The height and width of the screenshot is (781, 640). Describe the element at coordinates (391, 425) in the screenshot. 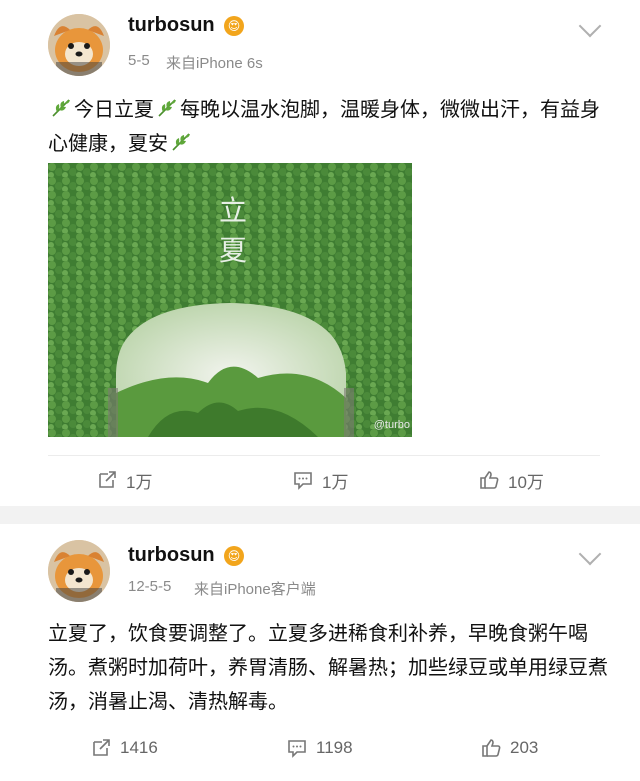

I see `image-watermark: @turbo` at that location.